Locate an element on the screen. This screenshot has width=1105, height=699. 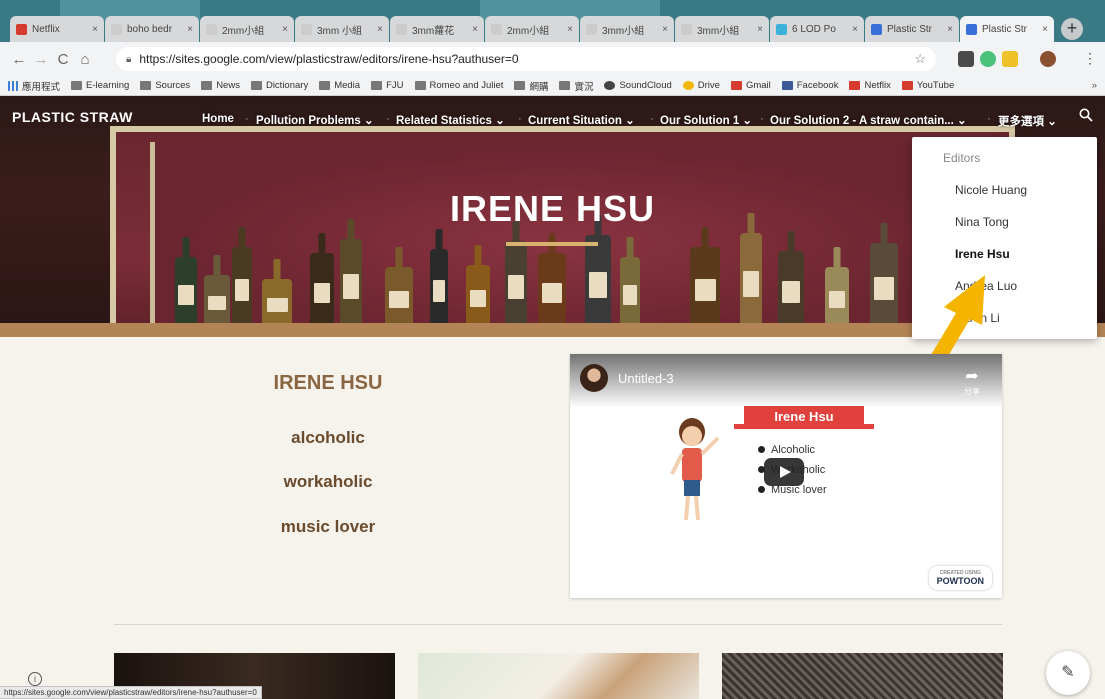
bookmark-label: SoundCloud is located at coordinates (645, 85).